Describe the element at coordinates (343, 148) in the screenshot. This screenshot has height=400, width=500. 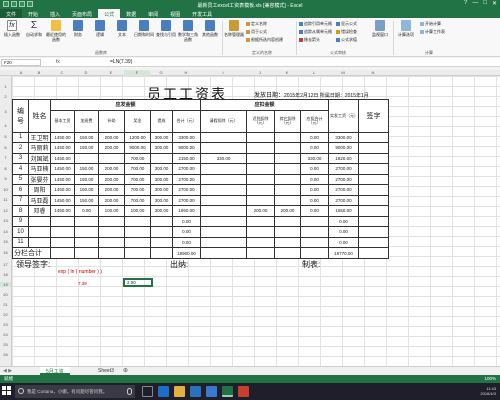
I see `cell-value: 9000.00` at that location.